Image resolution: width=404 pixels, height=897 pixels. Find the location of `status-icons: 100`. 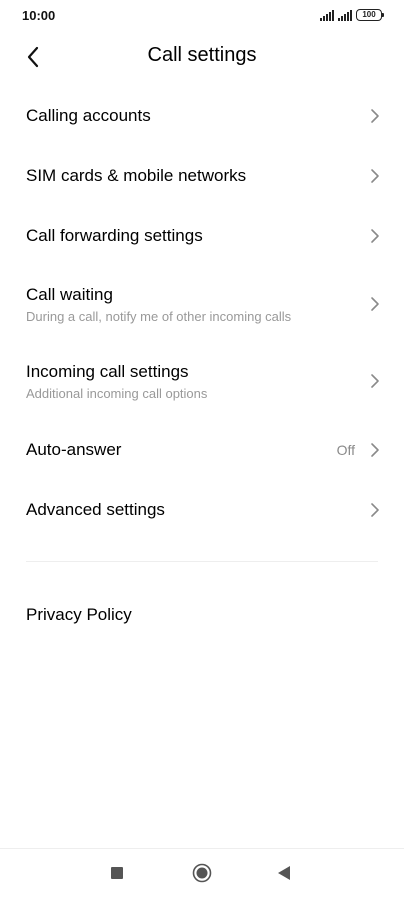

status-icons: 100 is located at coordinates (352, 15).